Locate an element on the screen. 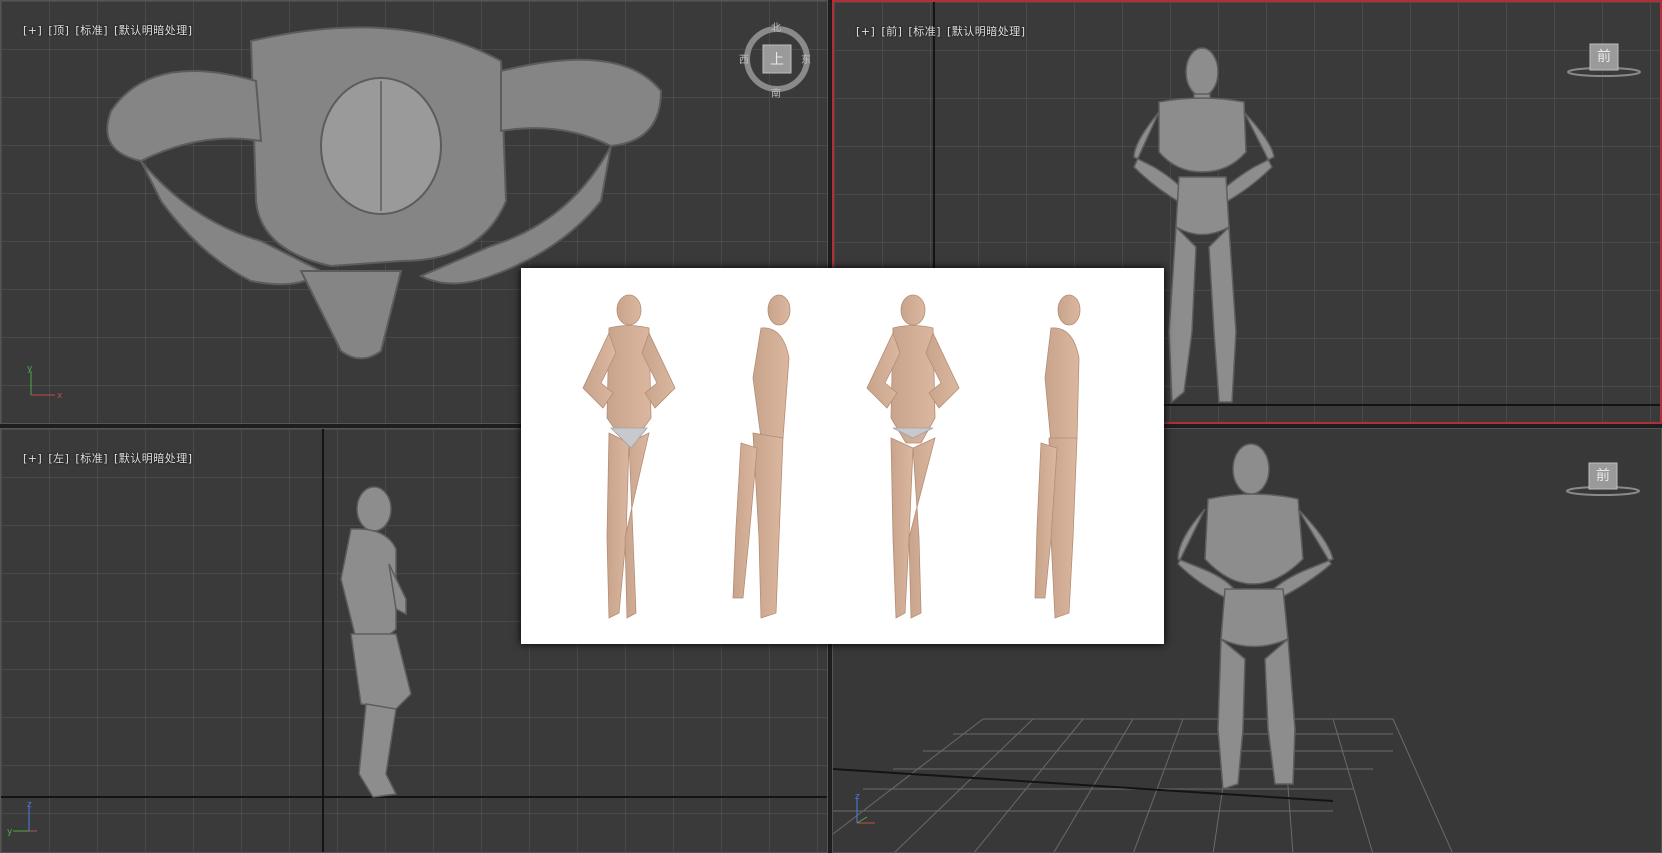 The width and height of the screenshot is (1662, 853). model-perspective-view is located at coordinates (1255, 617).